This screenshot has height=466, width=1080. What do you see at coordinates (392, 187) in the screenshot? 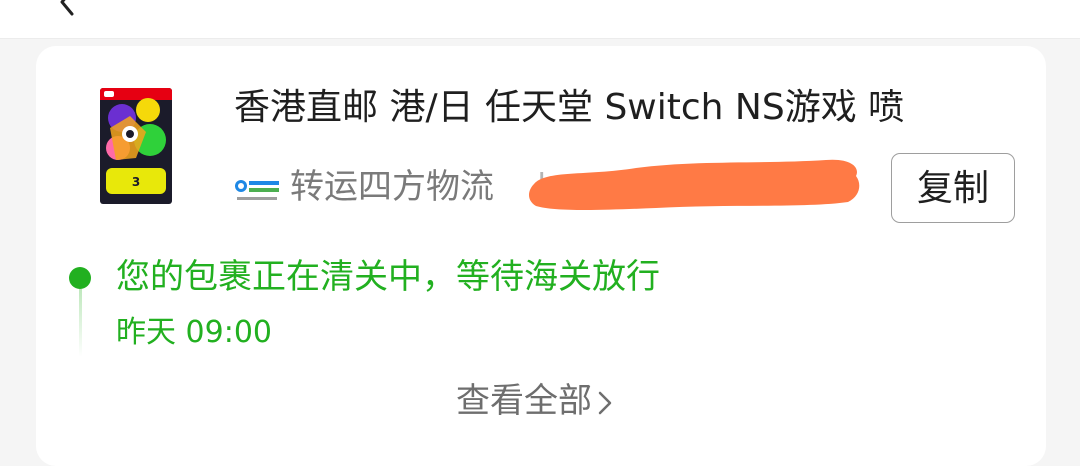
I see `carrier-name: 转运四方物流` at bounding box center [392, 187].